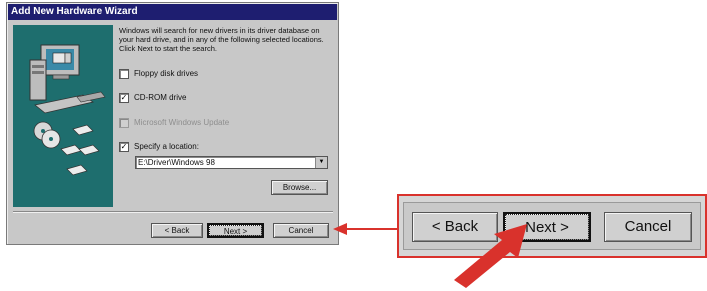  I want to click on pointer-arrow-icon, so click(490, 256).